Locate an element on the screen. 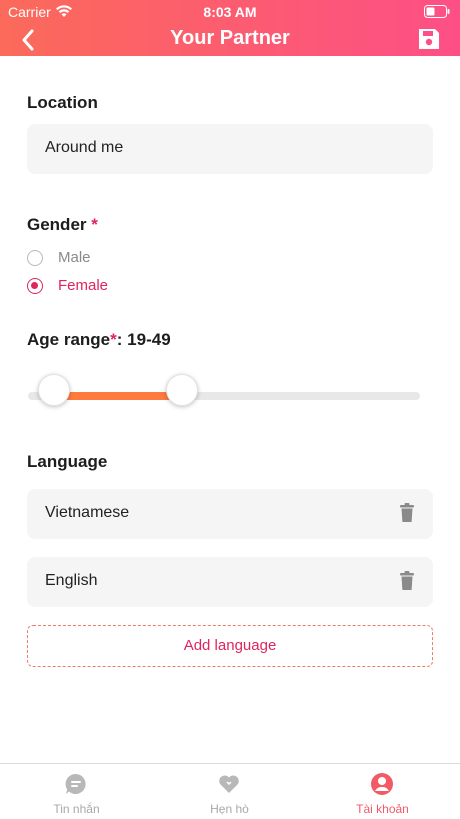 The image size is (460, 819). tab-label: Hẹn hò is located at coordinates (229, 809).